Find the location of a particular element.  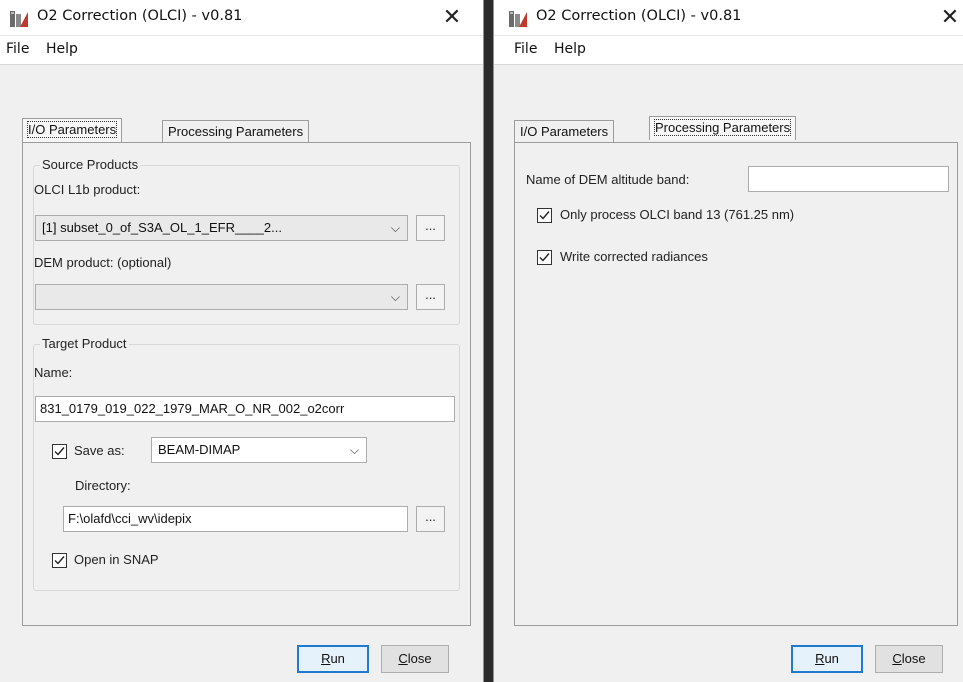

target-name-label: Name: is located at coordinates (53, 372).